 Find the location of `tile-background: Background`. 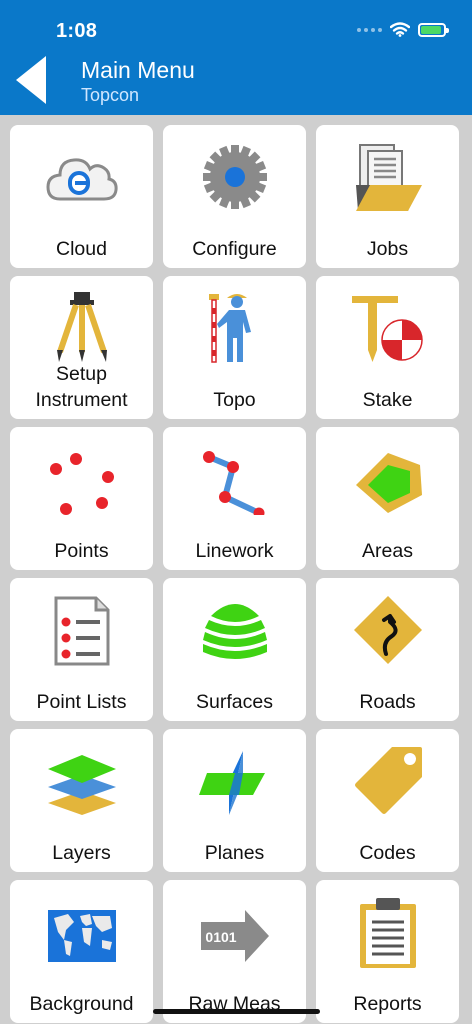

tile-background: Background is located at coordinates (81, 951).